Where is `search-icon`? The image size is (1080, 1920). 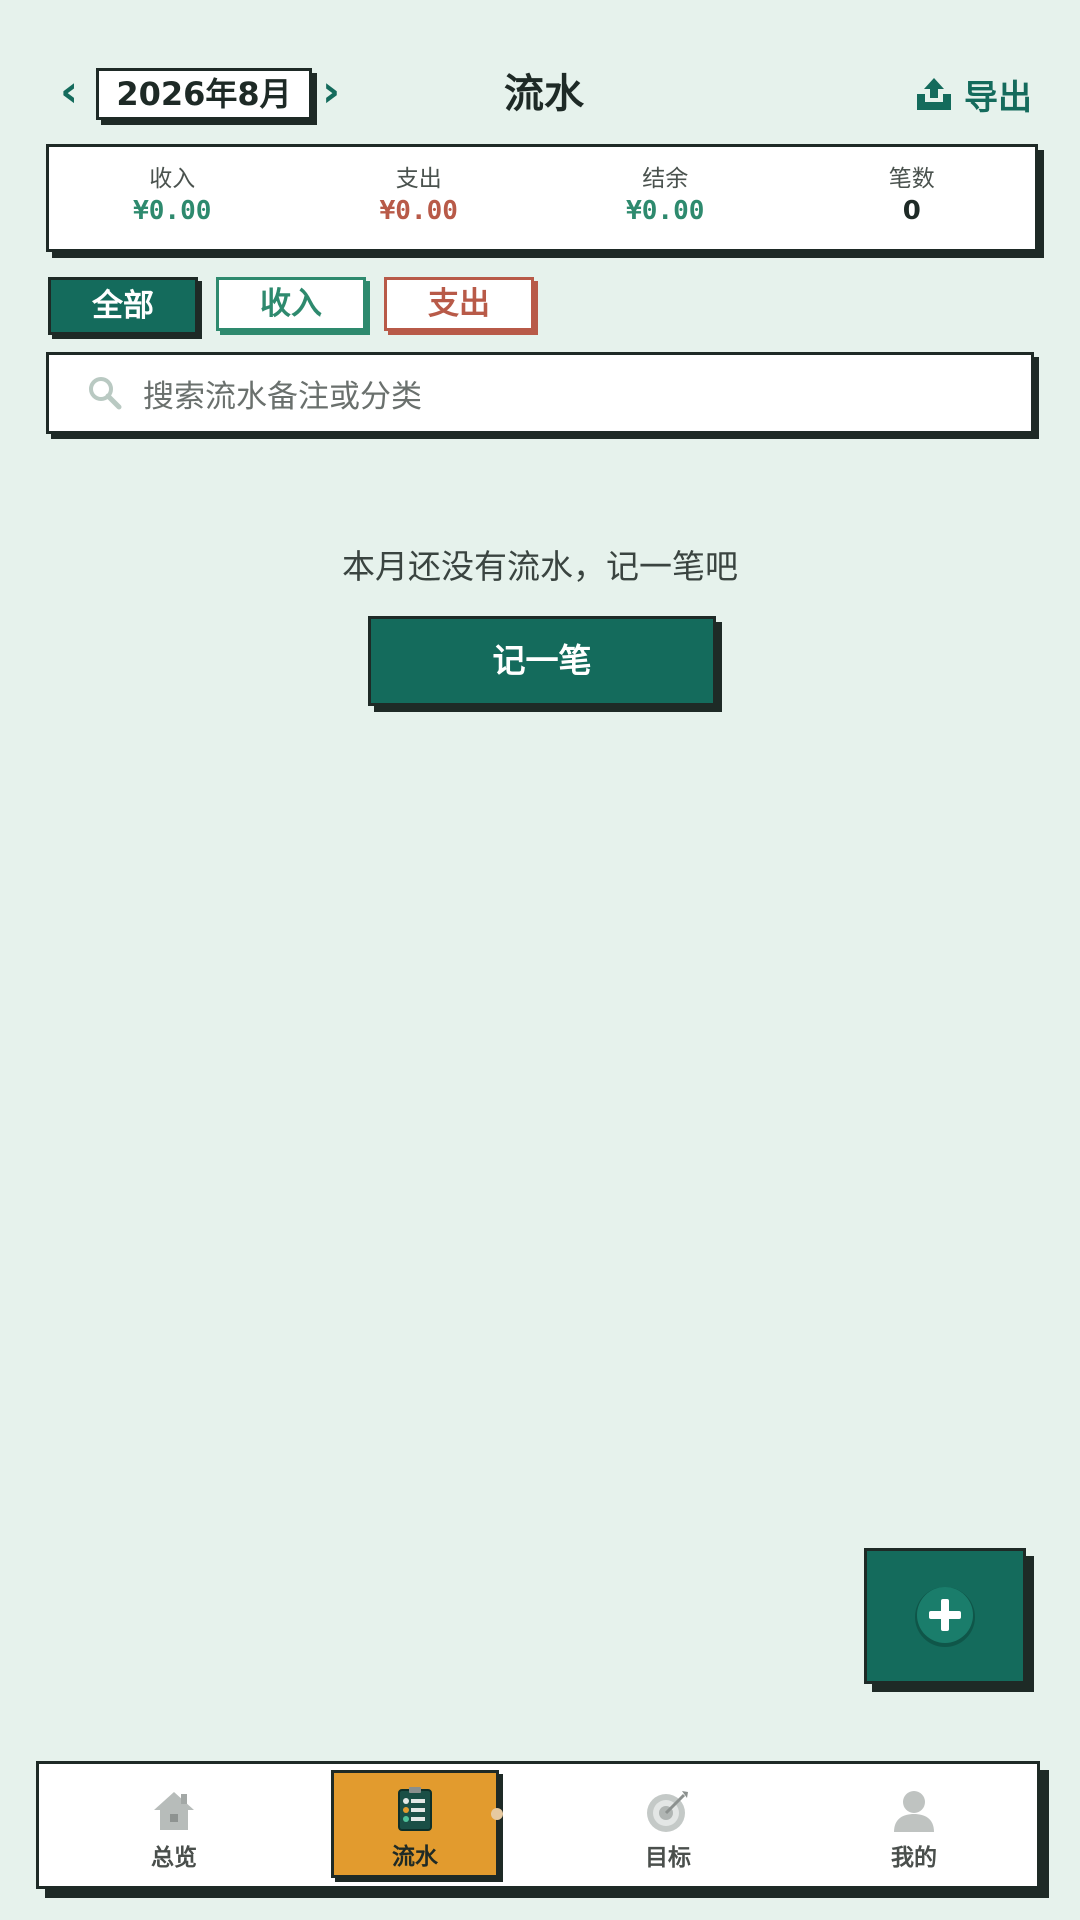
search-icon is located at coordinates (105, 393).